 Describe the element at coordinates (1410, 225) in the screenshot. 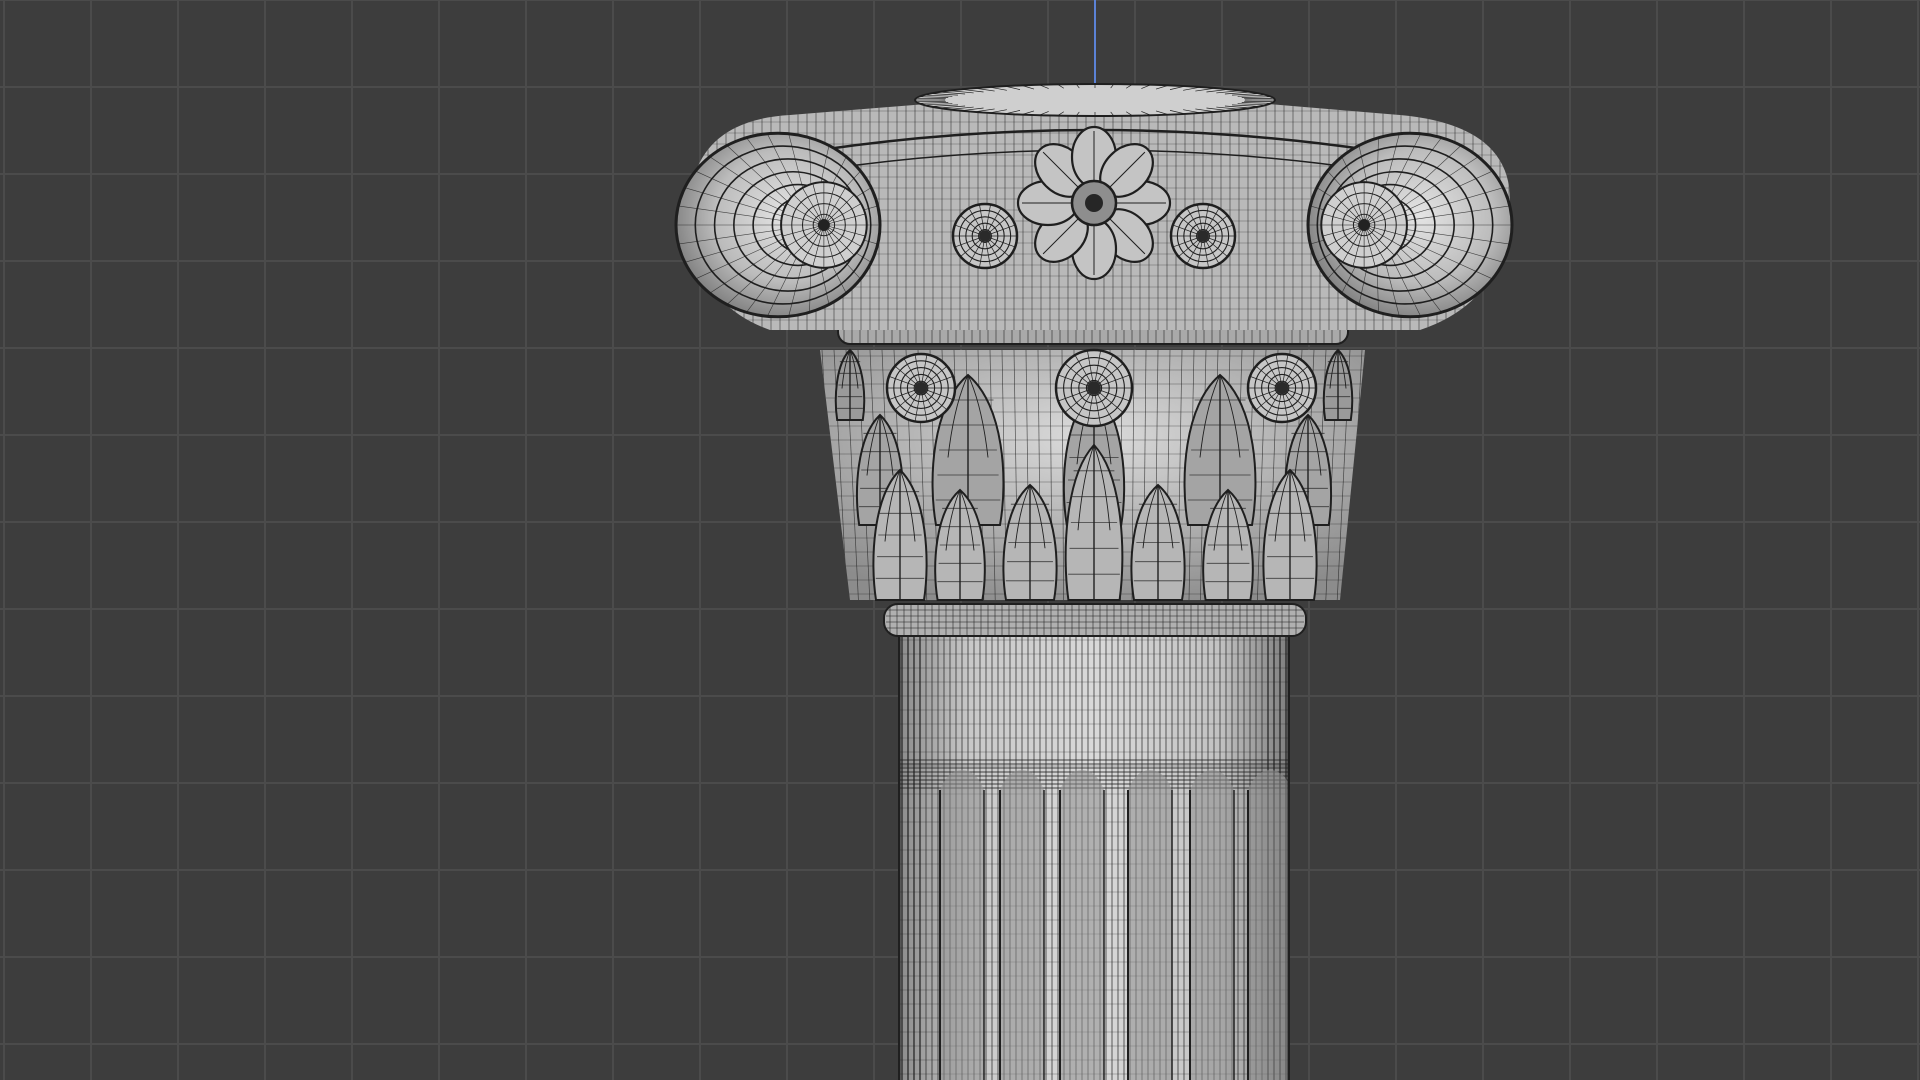

I see `right-volute` at that location.